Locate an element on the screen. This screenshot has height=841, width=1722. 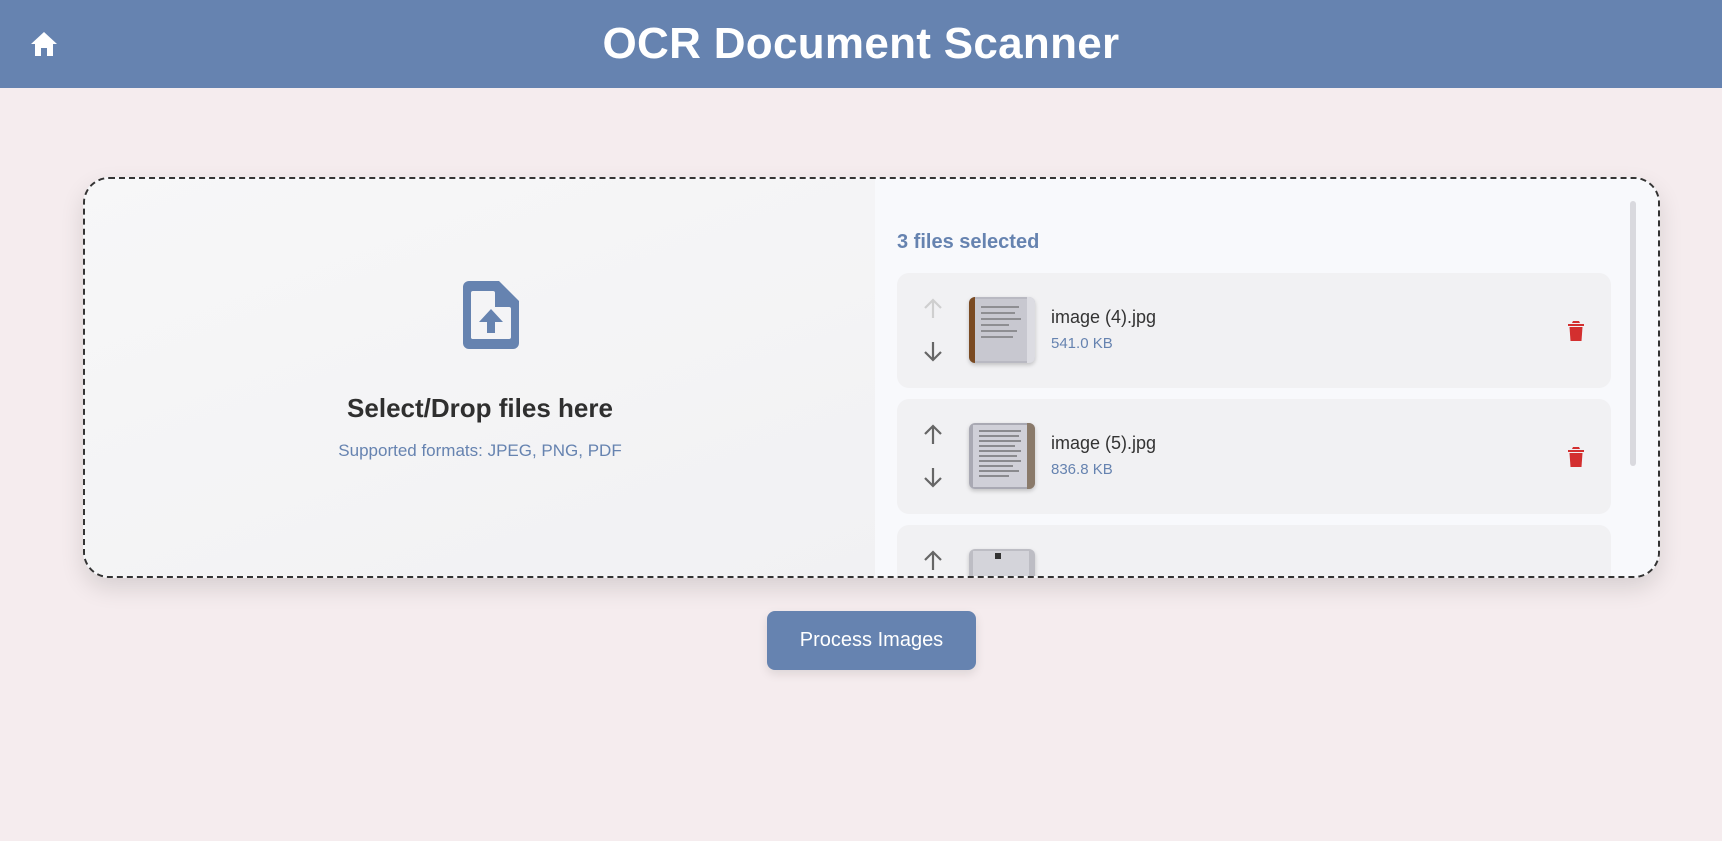
app-header: OCR Document Scanner is located at coordinates (861, 44).